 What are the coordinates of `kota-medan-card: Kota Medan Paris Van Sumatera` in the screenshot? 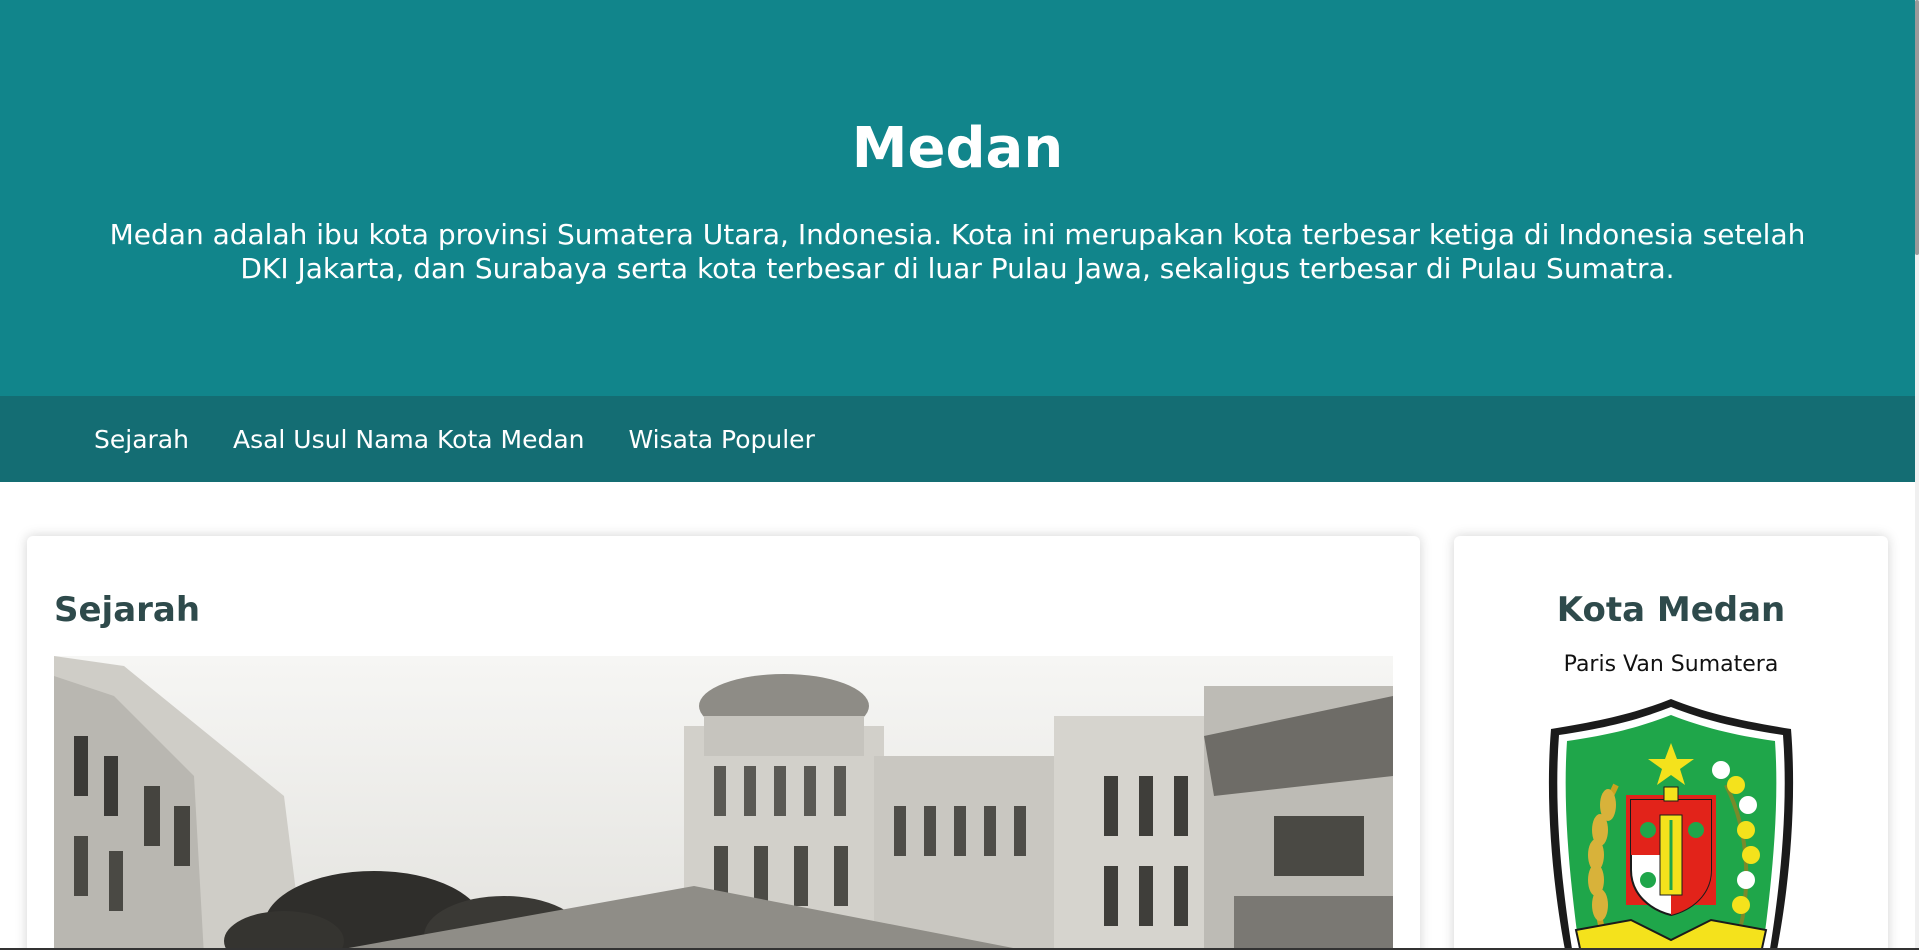 It's located at (1671, 743).